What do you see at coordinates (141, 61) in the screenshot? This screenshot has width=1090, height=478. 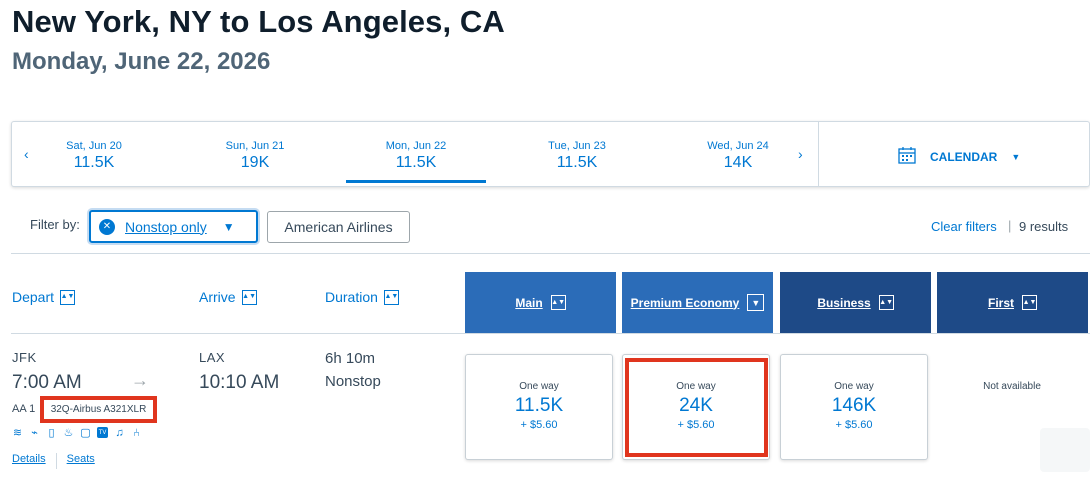 I see `page-subtitle: Monday, June 22, 2026` at bounding box center [141, 61].